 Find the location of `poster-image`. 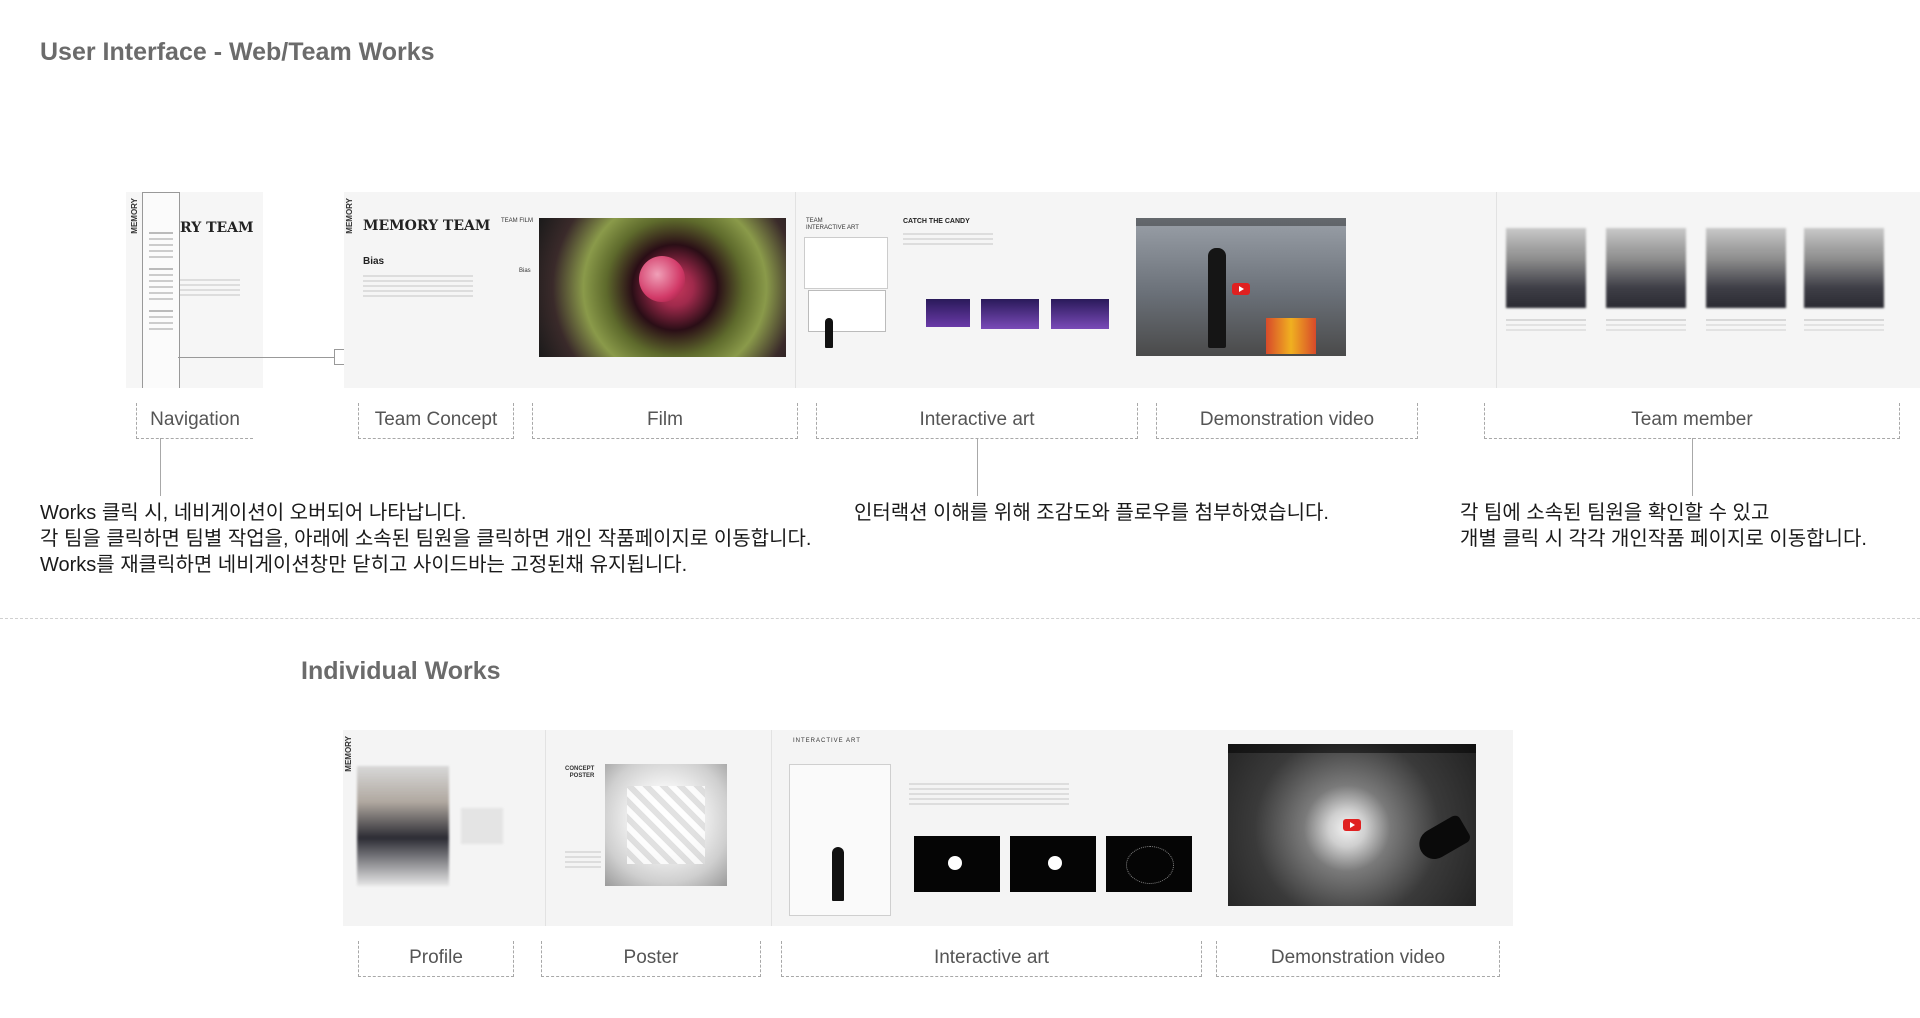

poster-image is located at coordinates (666, 825).